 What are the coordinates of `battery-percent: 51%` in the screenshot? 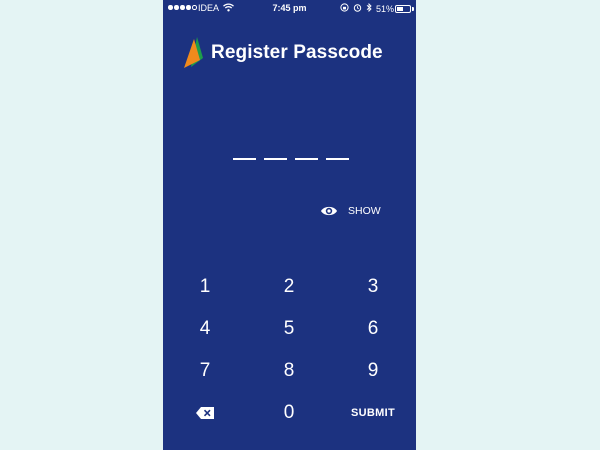 It's located at (384, 8).